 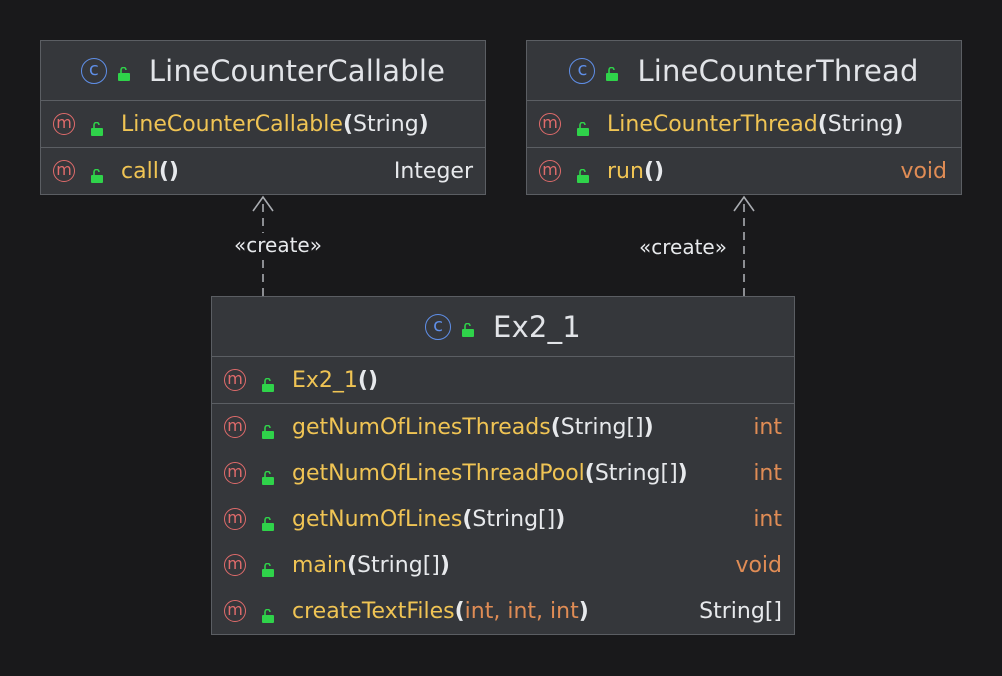 I want to click on method-row: m getNumOfLinesThreads(String[]) int, so click(x=503, y=427).